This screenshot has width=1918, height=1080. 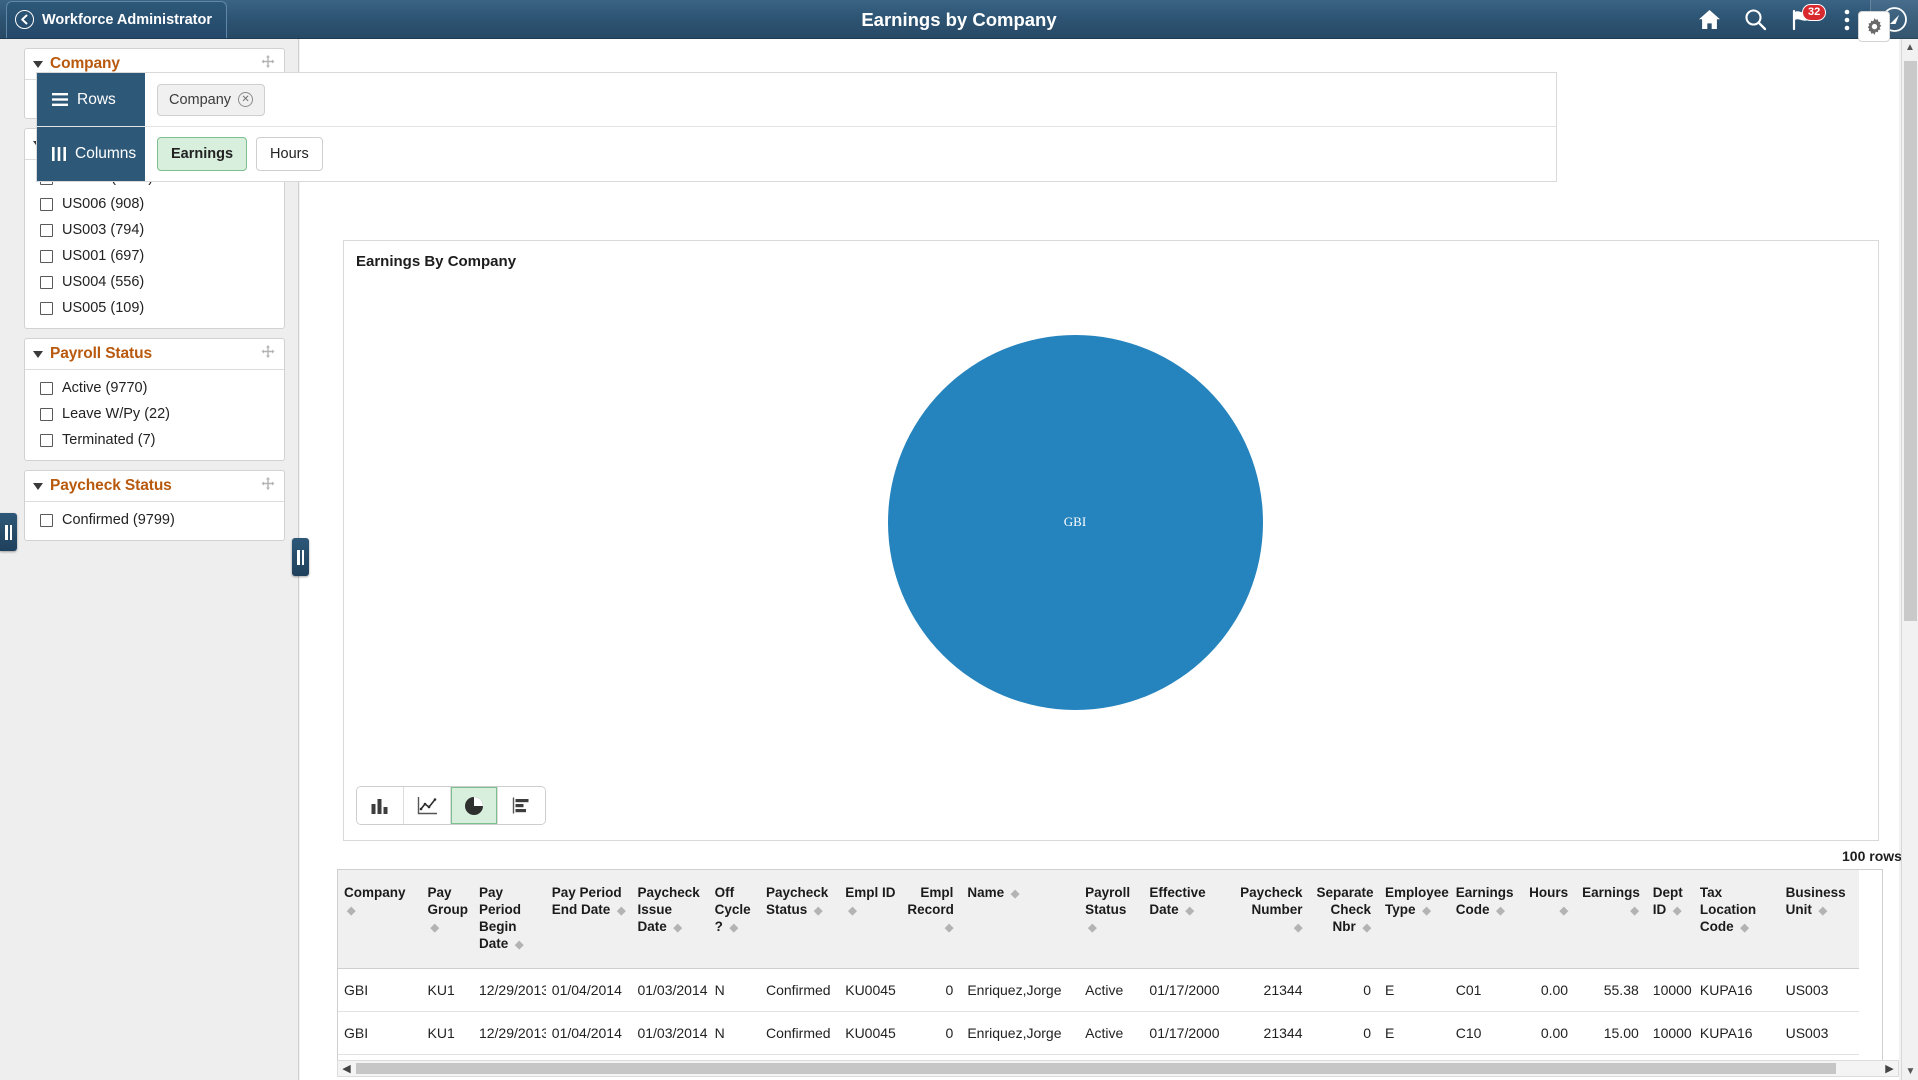 I want to click on facet-item: US001 (697), so click(x=154, y=256).